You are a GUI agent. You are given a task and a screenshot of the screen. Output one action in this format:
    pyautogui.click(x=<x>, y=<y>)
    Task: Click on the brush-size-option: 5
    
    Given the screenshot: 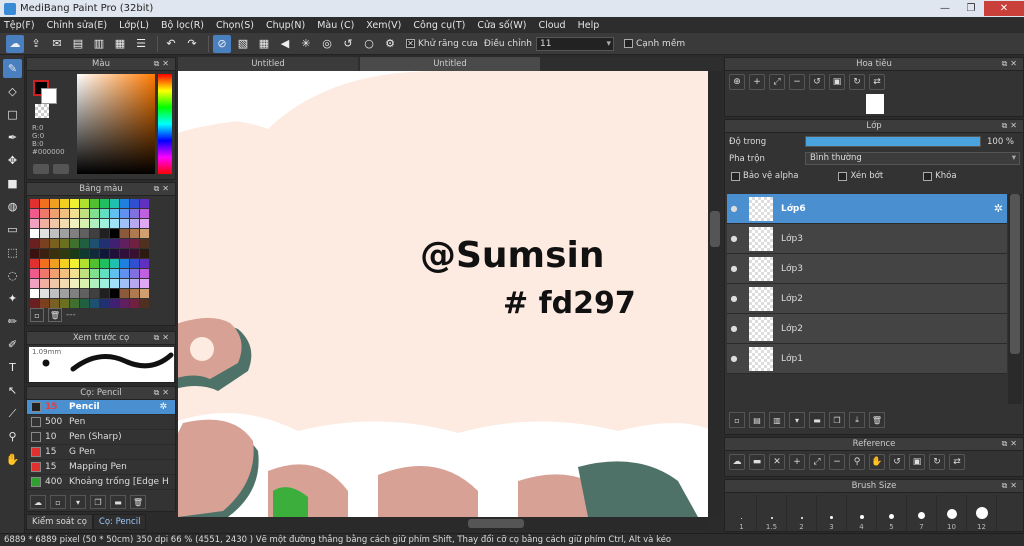 What is the action you would take?
    pyautogui.click(x=892, y=513)
    